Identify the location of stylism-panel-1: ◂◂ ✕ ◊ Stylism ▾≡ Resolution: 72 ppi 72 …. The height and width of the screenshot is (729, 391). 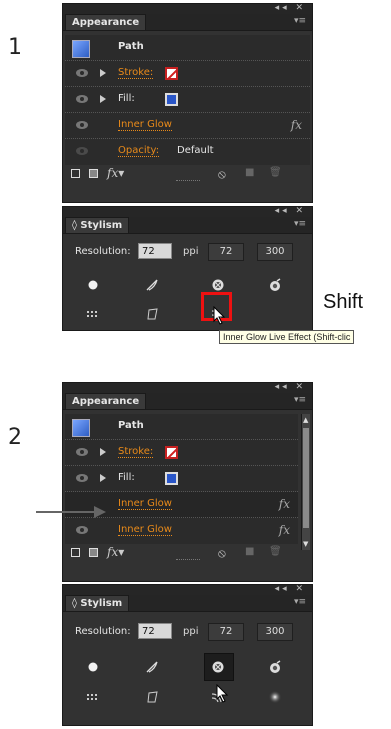
(187, 268).